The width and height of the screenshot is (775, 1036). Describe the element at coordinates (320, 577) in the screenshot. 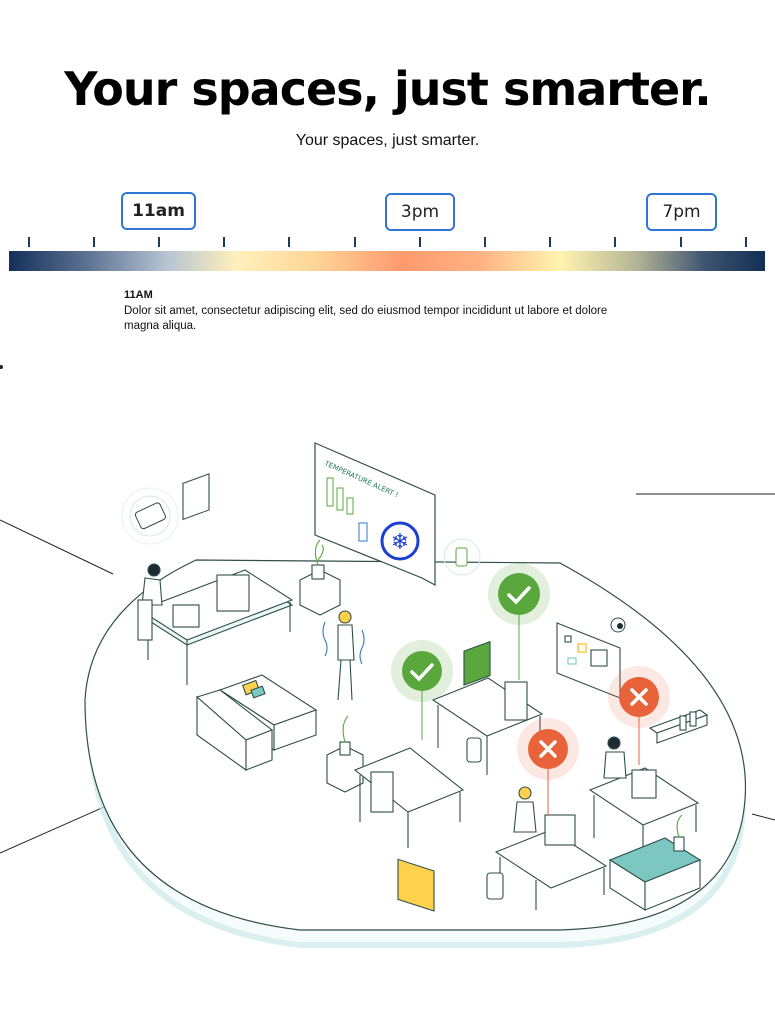

I see `plant-cube` at that location.